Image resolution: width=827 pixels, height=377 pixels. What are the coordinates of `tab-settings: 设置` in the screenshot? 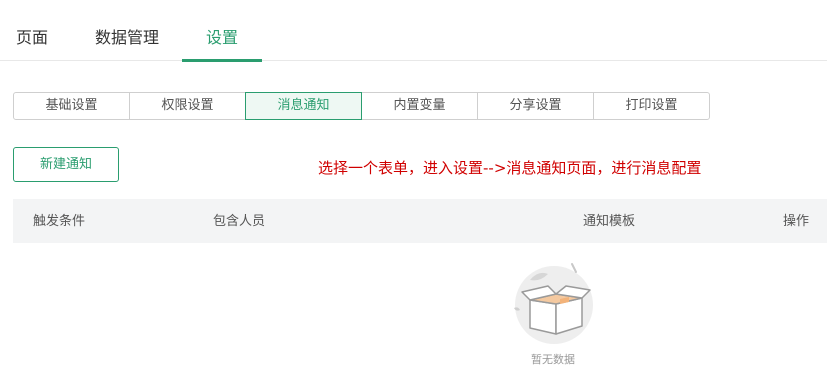 It's located at (222, 31).